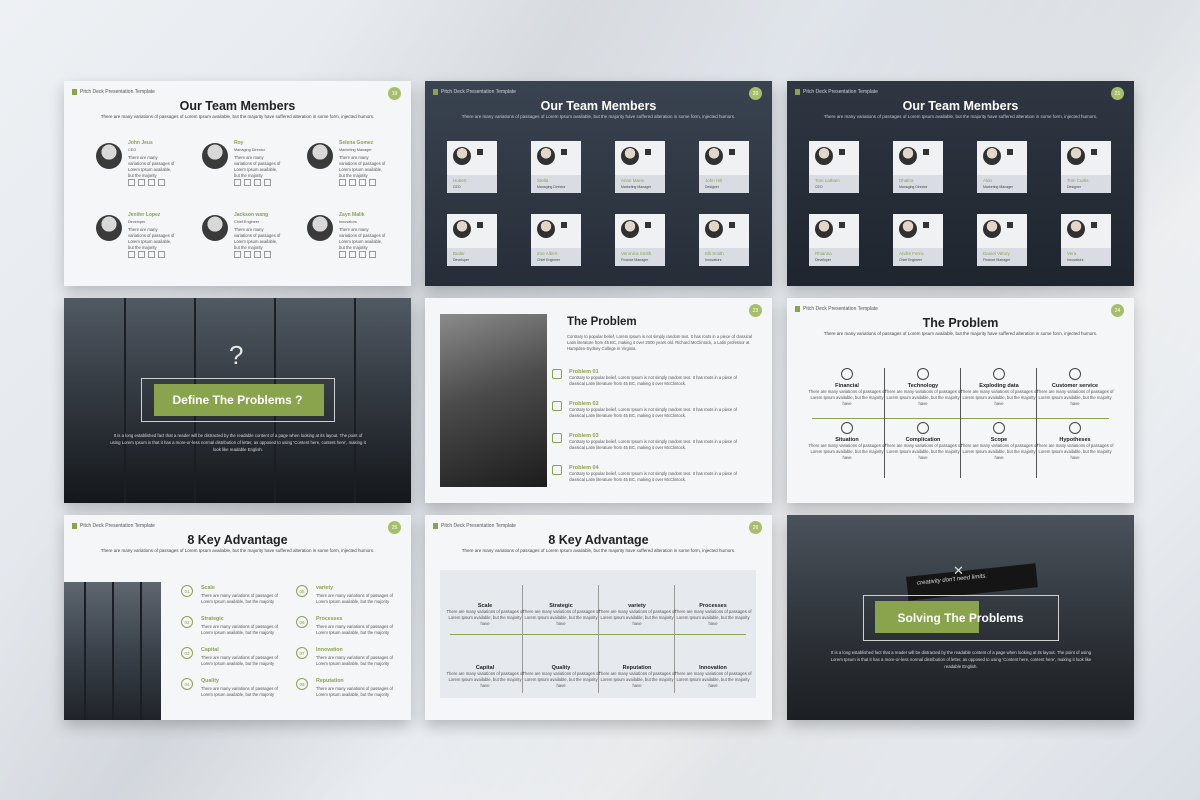 The image size is (1200, 800). What do you see at coordinates (208, 588) in the screenshot?
I see `advantage-heading: Scale` at bounding box center [208, 588].